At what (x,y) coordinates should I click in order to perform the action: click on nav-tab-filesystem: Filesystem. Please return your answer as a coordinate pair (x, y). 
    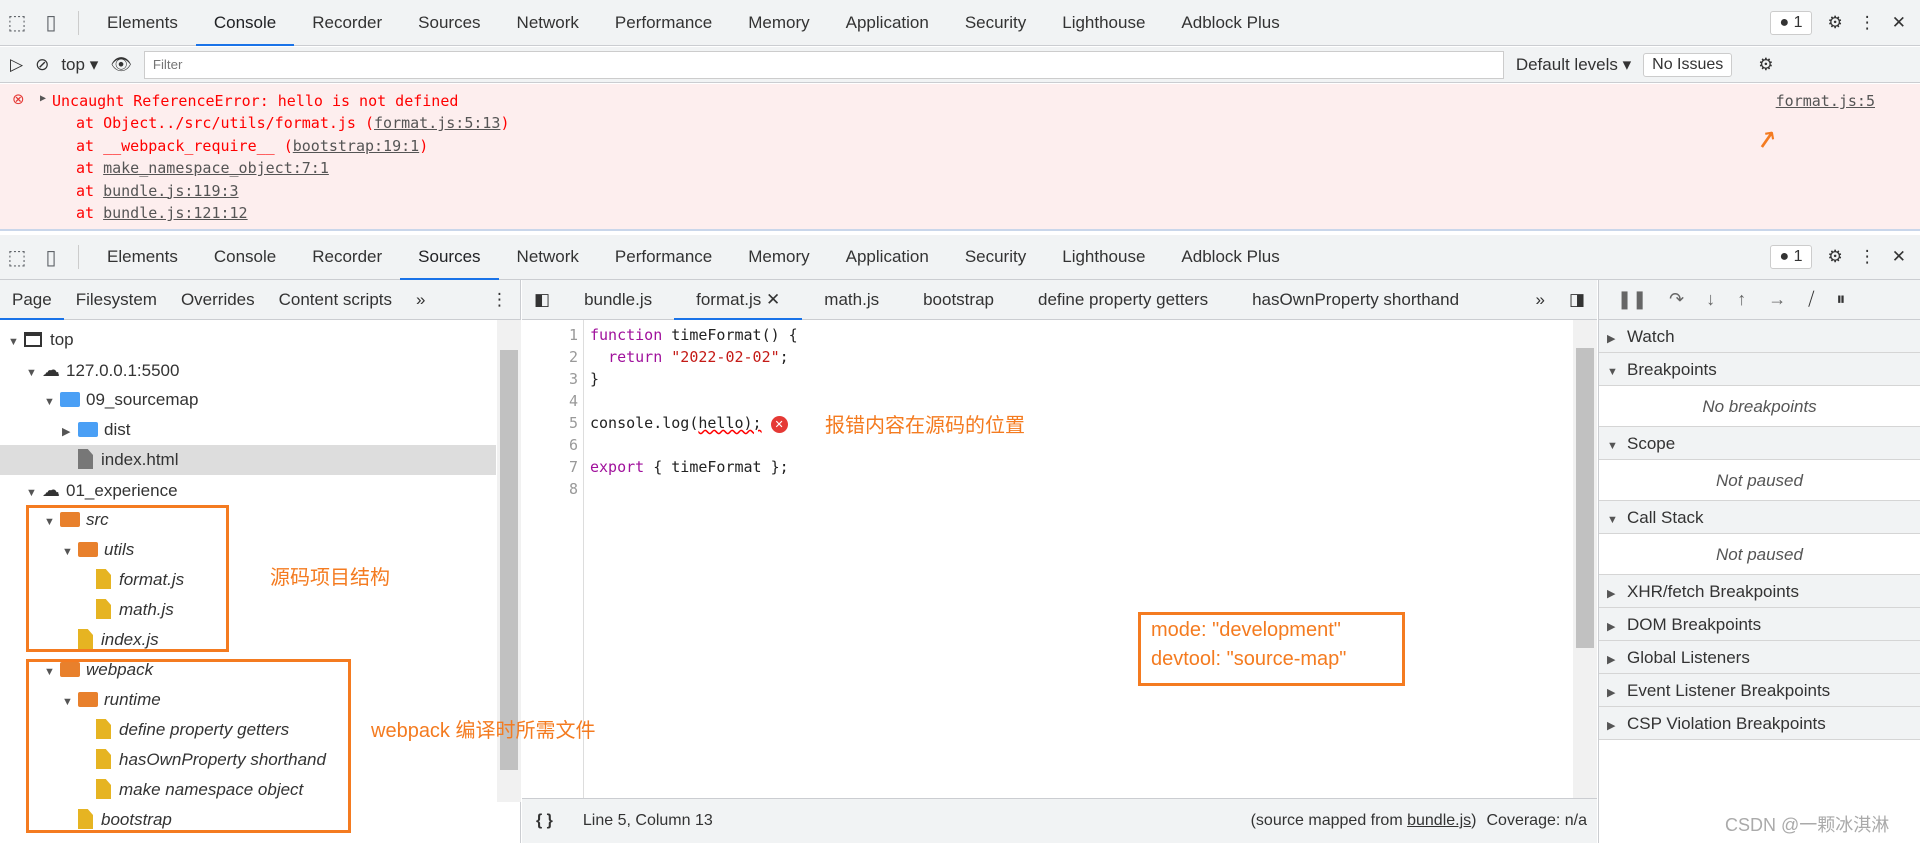
    Looking at the image, I should click on (116, 300).